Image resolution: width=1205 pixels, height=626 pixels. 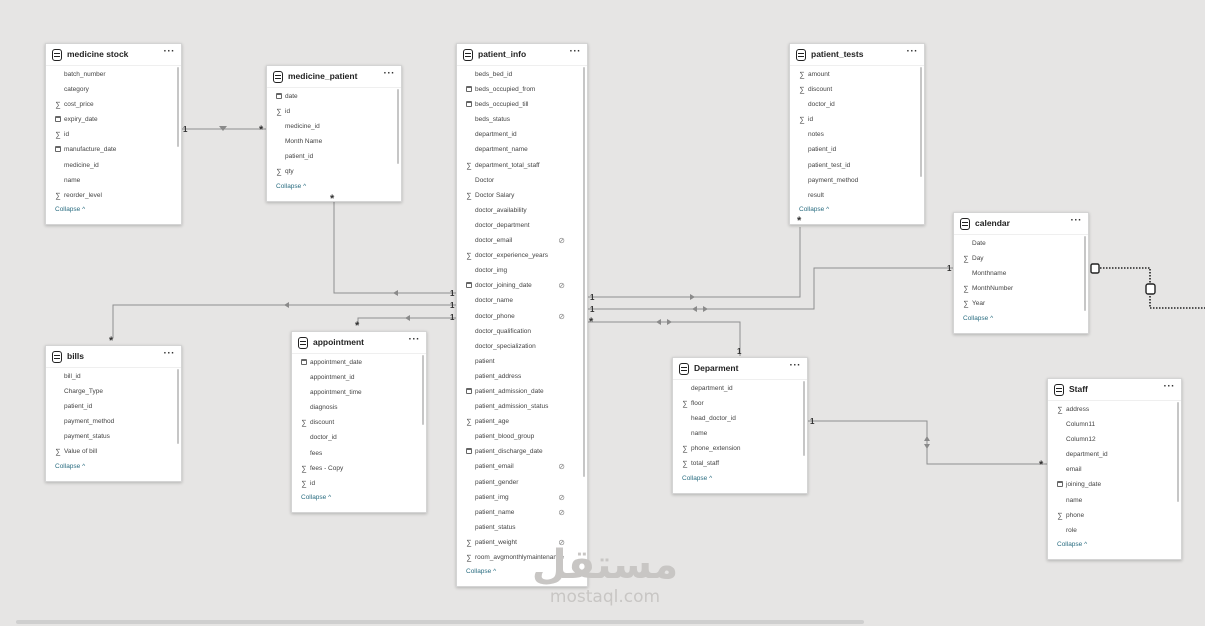 What do you see at coordinates (522, 195) in the screenshot?
I see `field-item: ∑ Doctor Salary` at bounding box center [522, 195].